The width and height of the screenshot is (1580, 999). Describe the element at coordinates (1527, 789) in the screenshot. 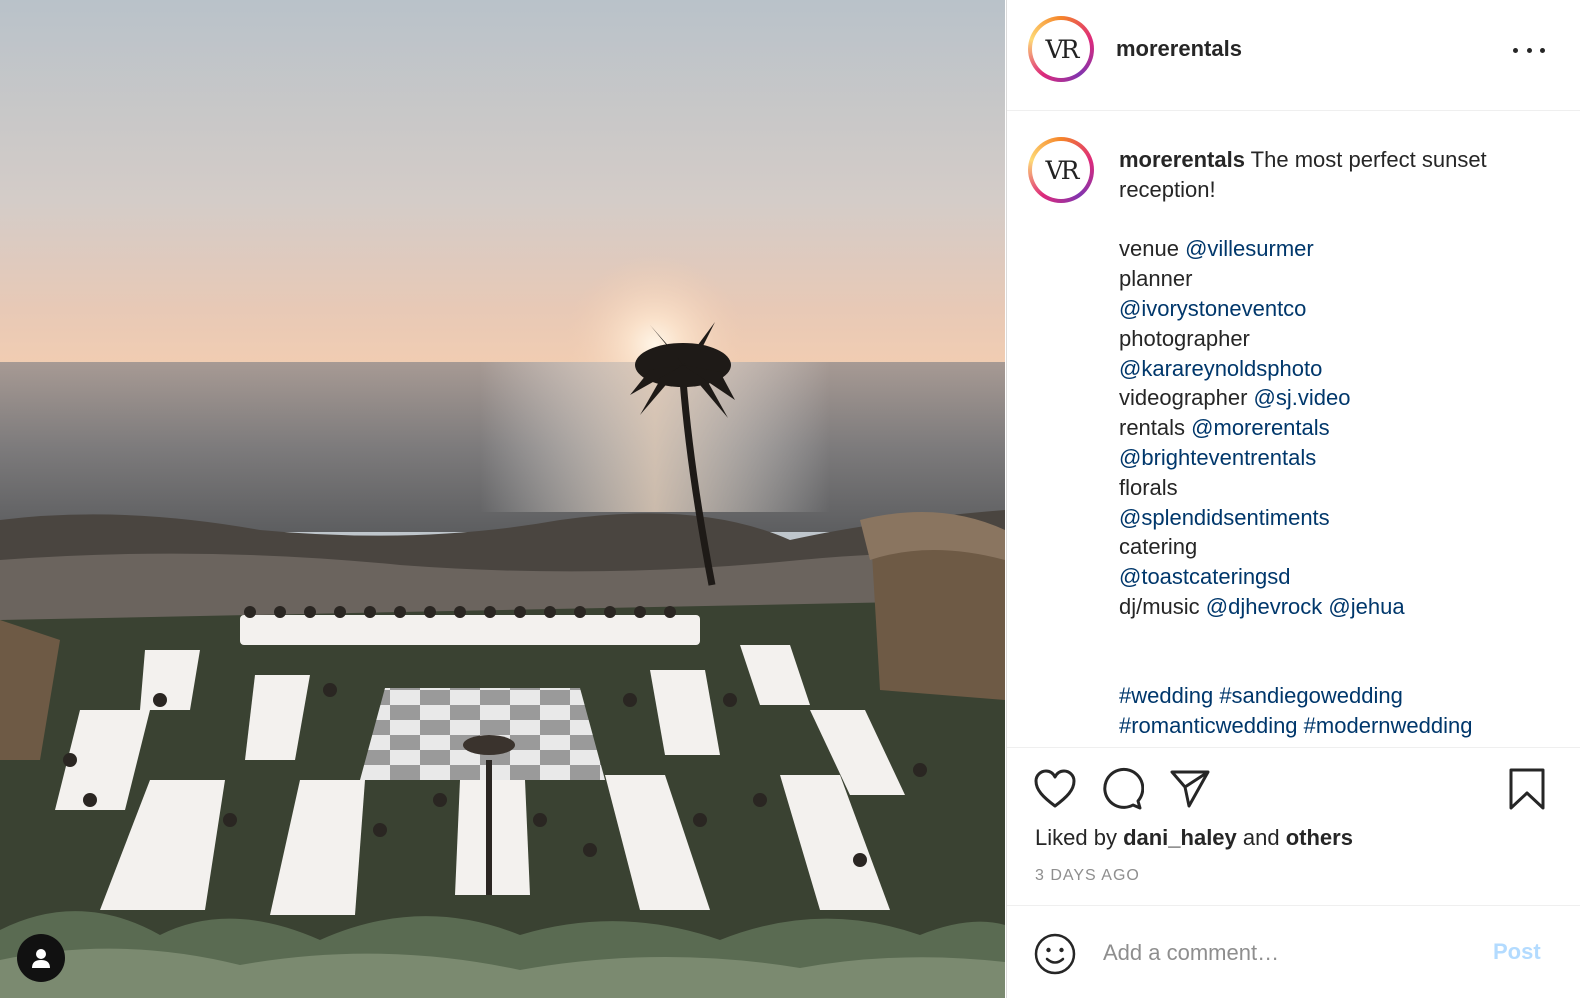

I see `bookmark-icon` at that location.